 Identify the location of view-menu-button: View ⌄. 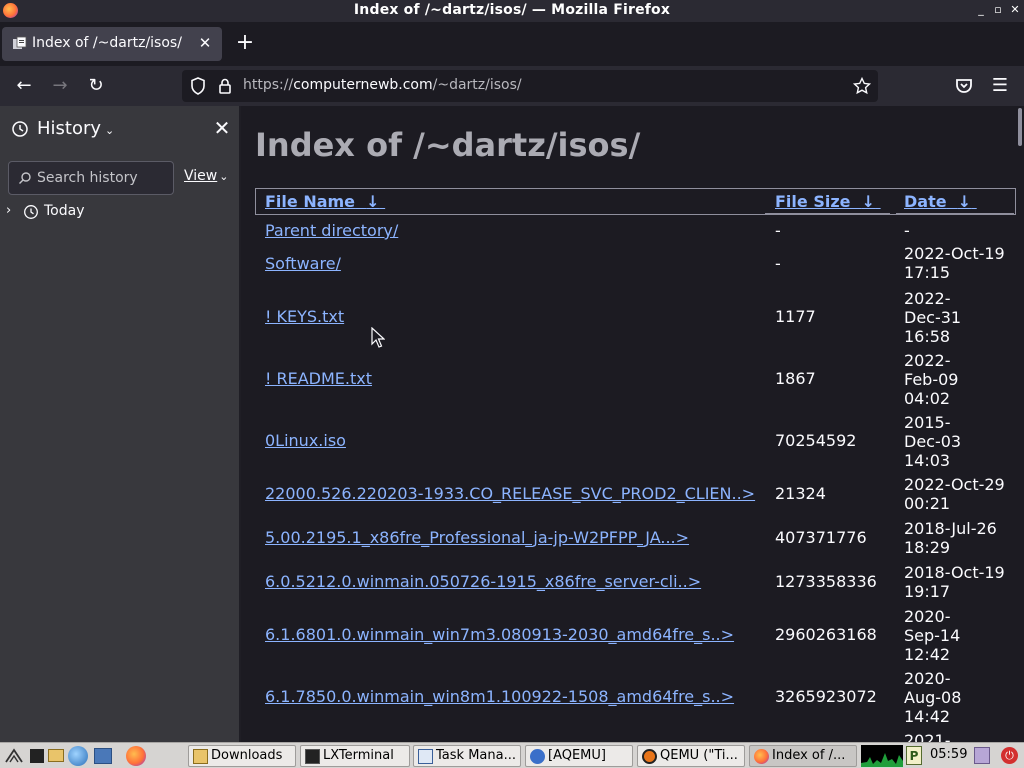
(206, 176).